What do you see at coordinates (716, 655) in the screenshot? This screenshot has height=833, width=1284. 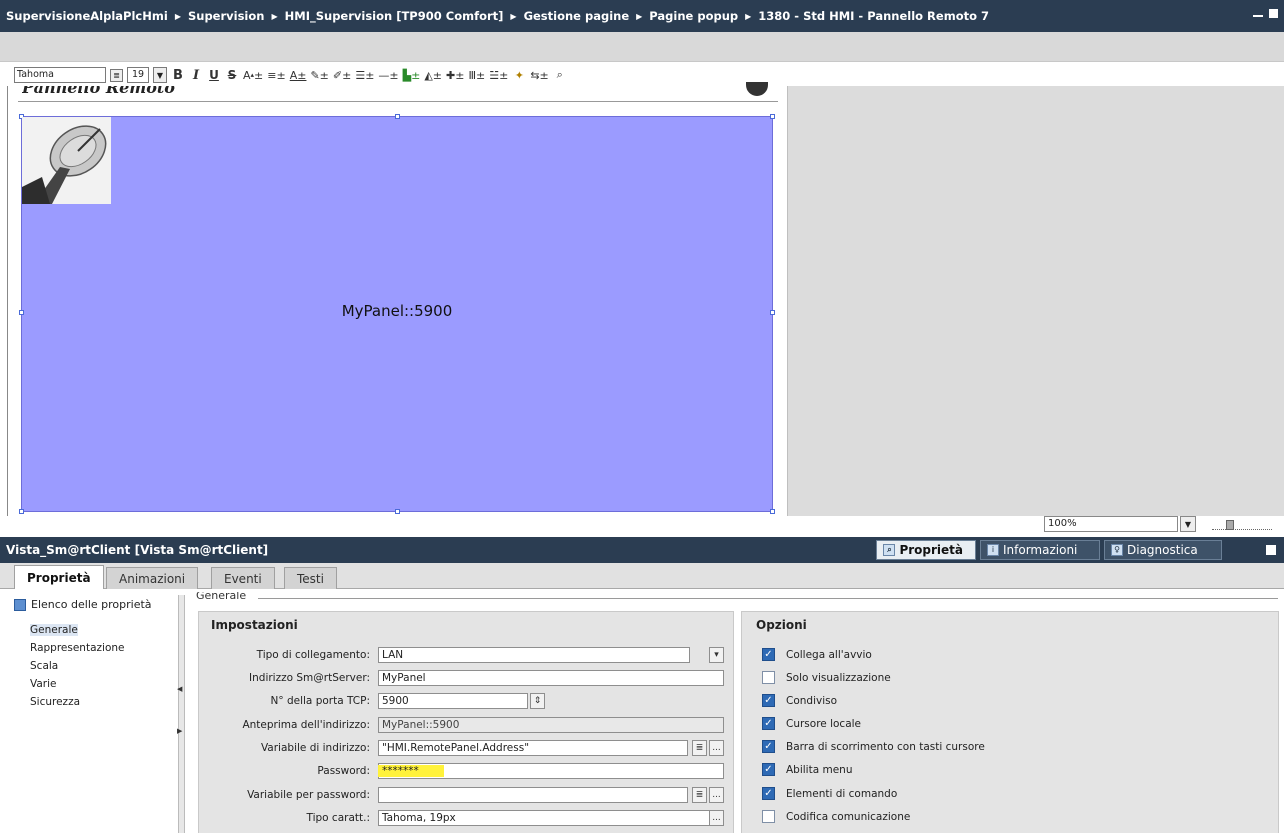 I see `chevron-down-icon: ▾` at bounding box center [716, 655].